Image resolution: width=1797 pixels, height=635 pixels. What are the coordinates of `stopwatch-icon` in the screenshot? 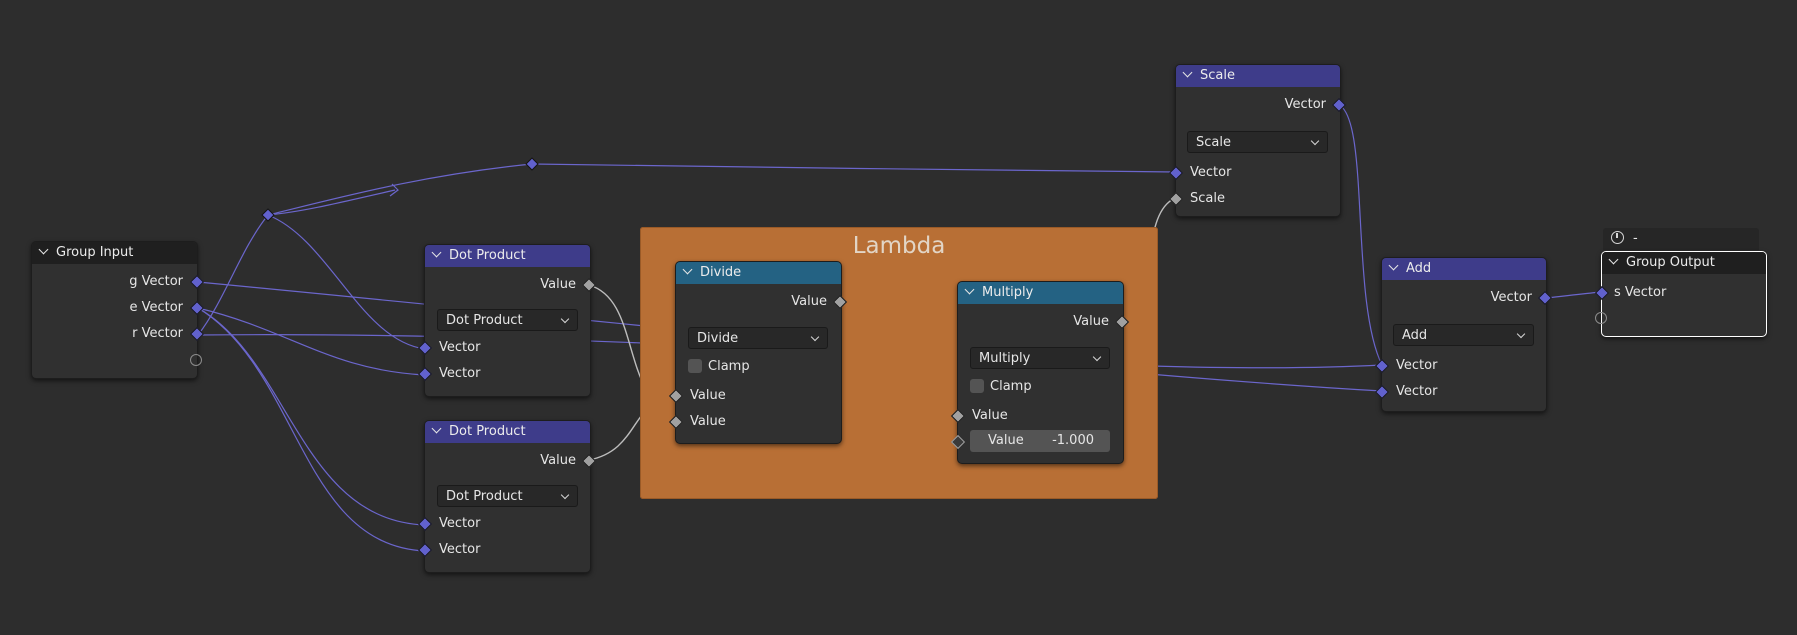 It's located at (1617, 237).